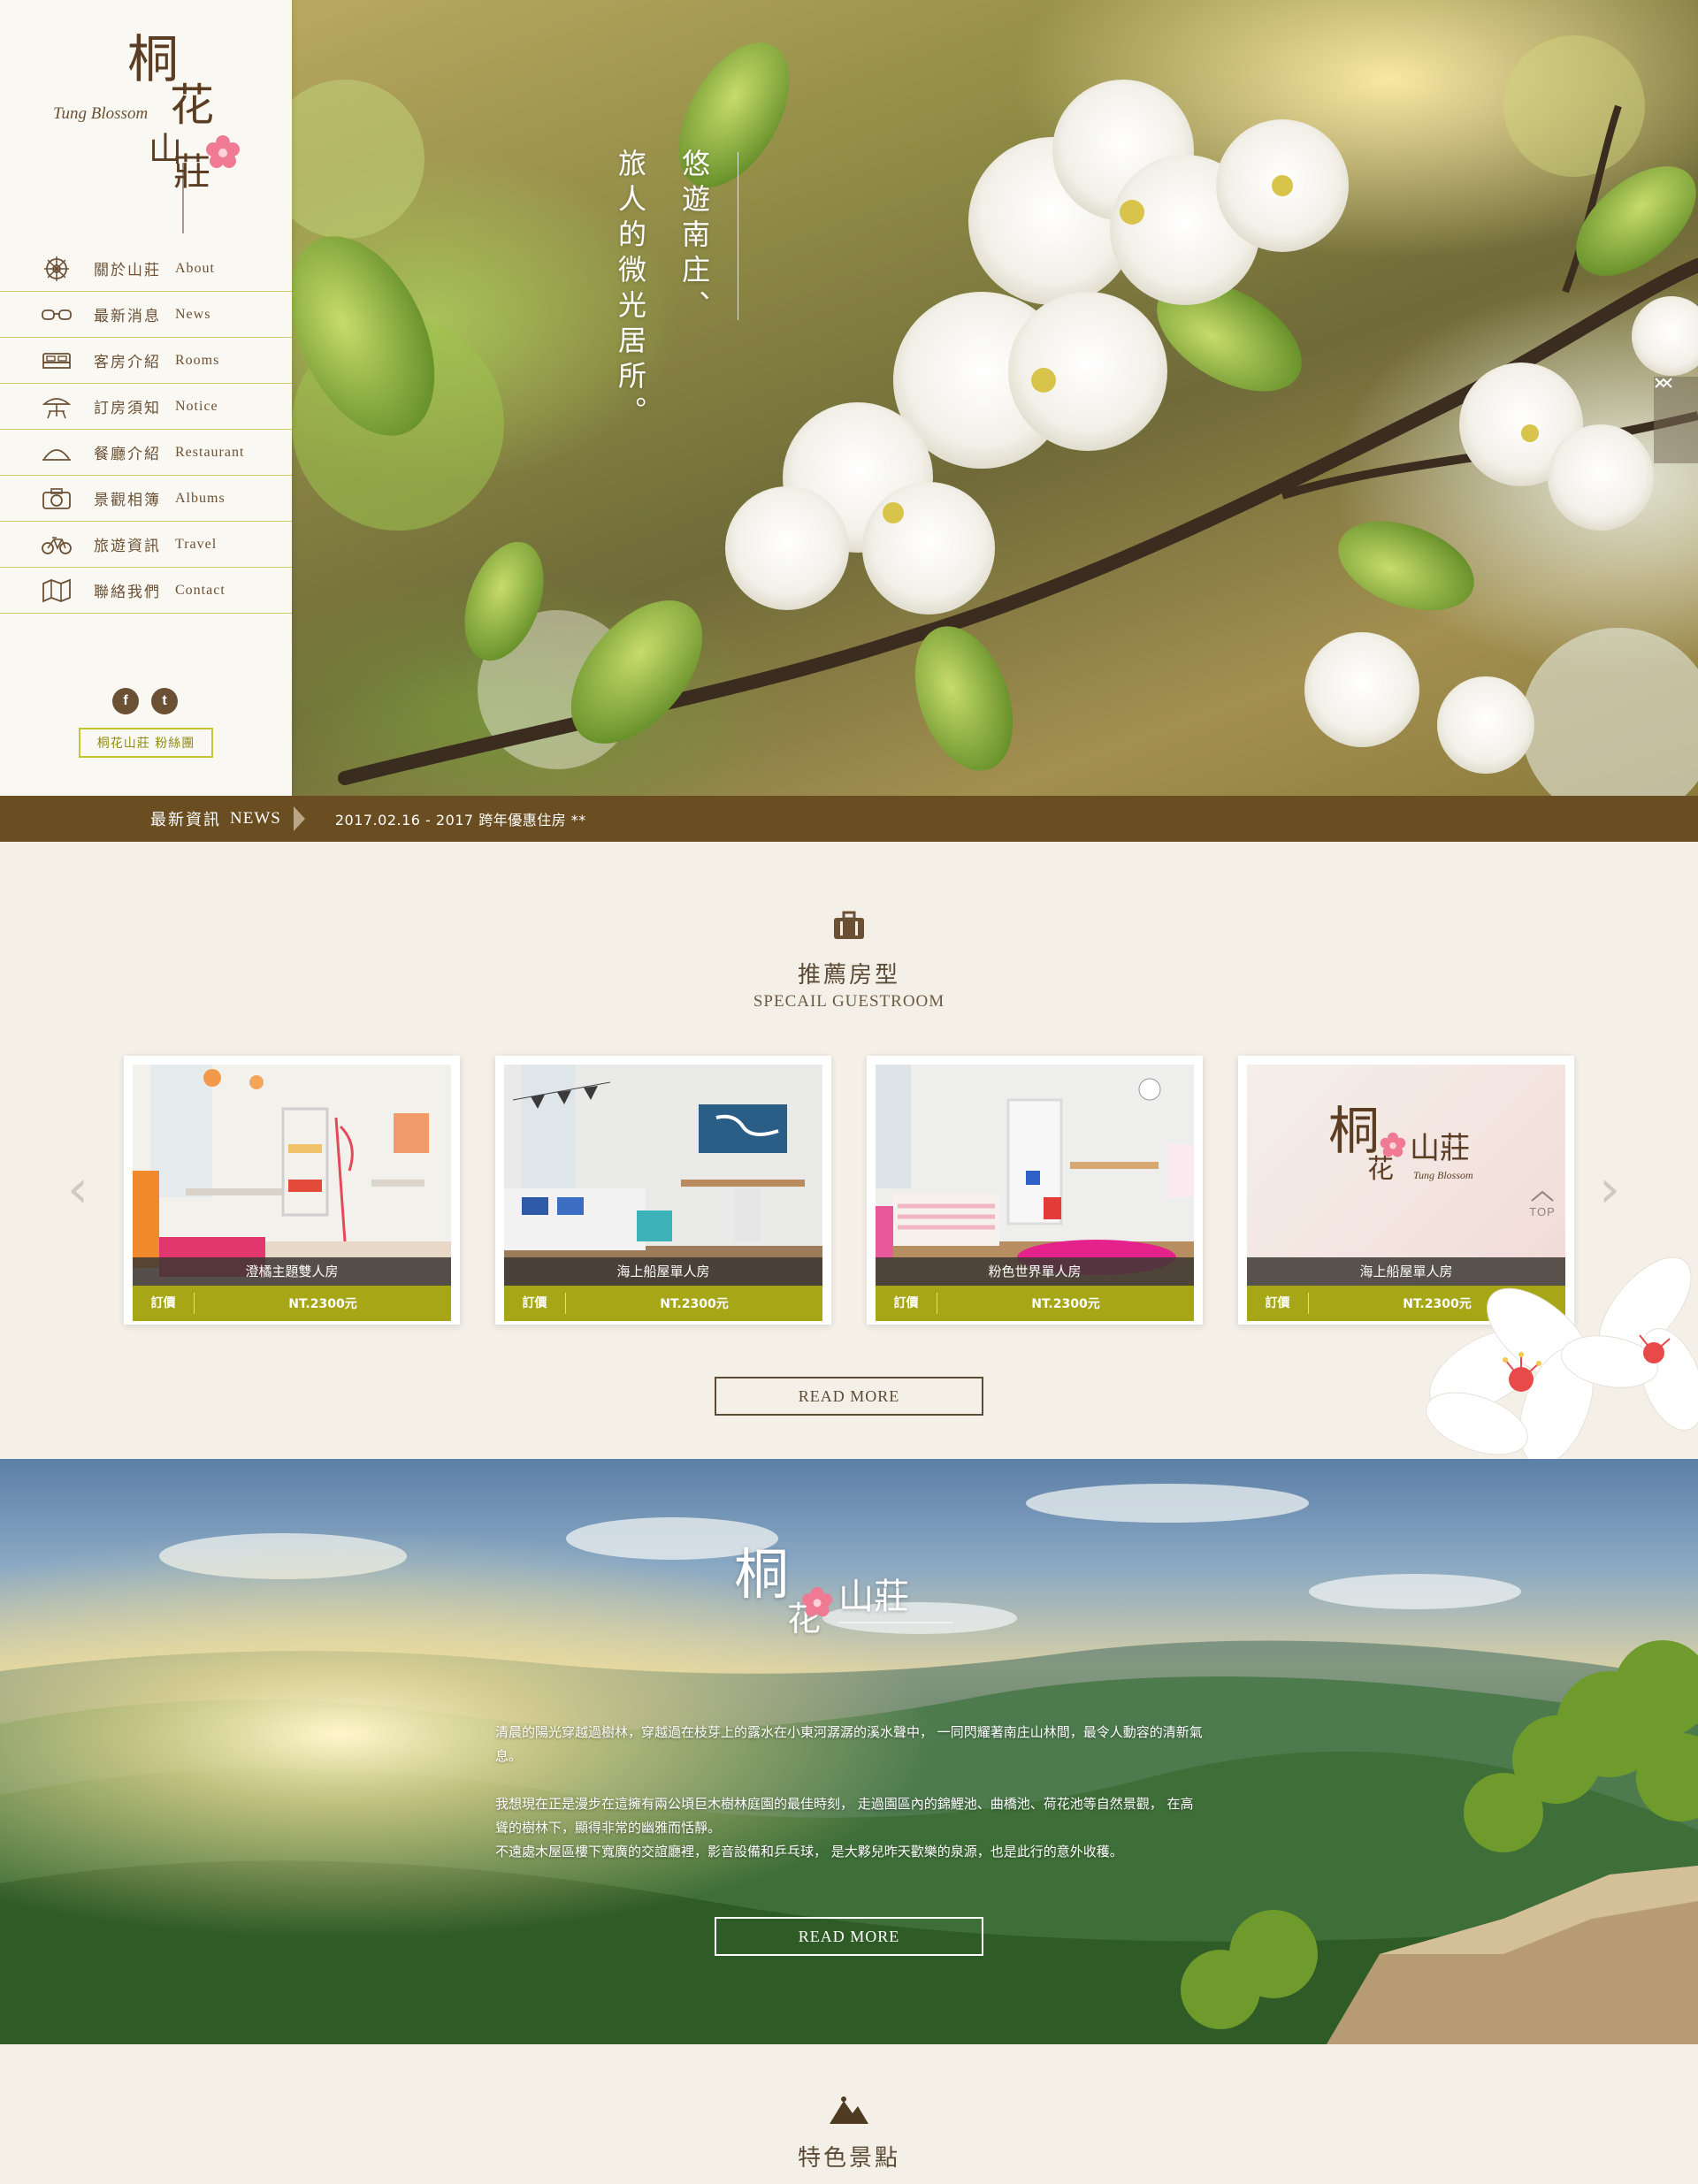 The height and width of the screenshot is (2184, 1698). Describe the element at coordinates (127, 362) in the screenshot. I see `nav-label-zh: 客房介紹` at that location.